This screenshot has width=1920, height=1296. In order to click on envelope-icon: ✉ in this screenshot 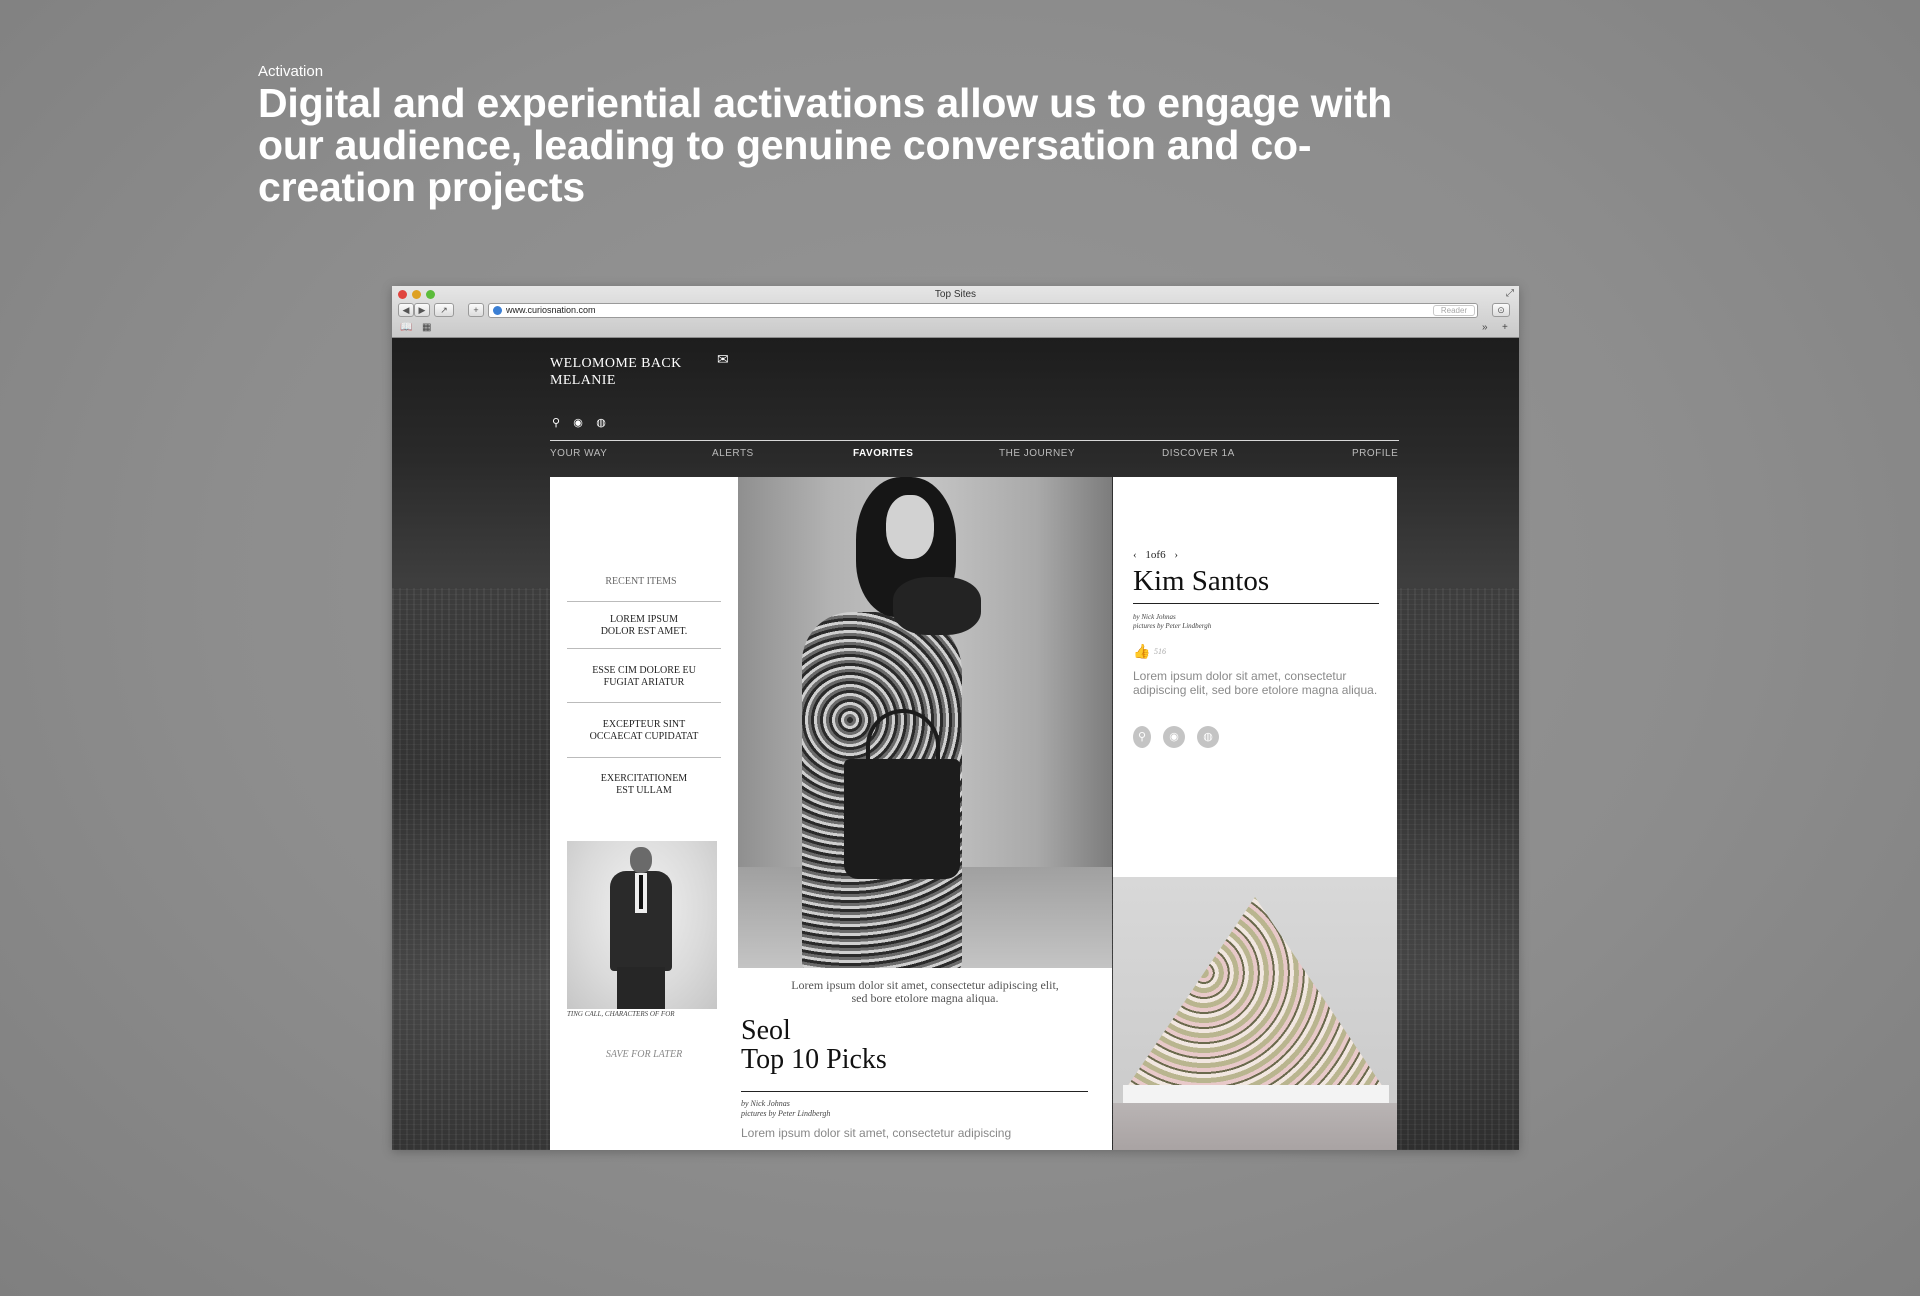, I will do `click(723, 359)`.